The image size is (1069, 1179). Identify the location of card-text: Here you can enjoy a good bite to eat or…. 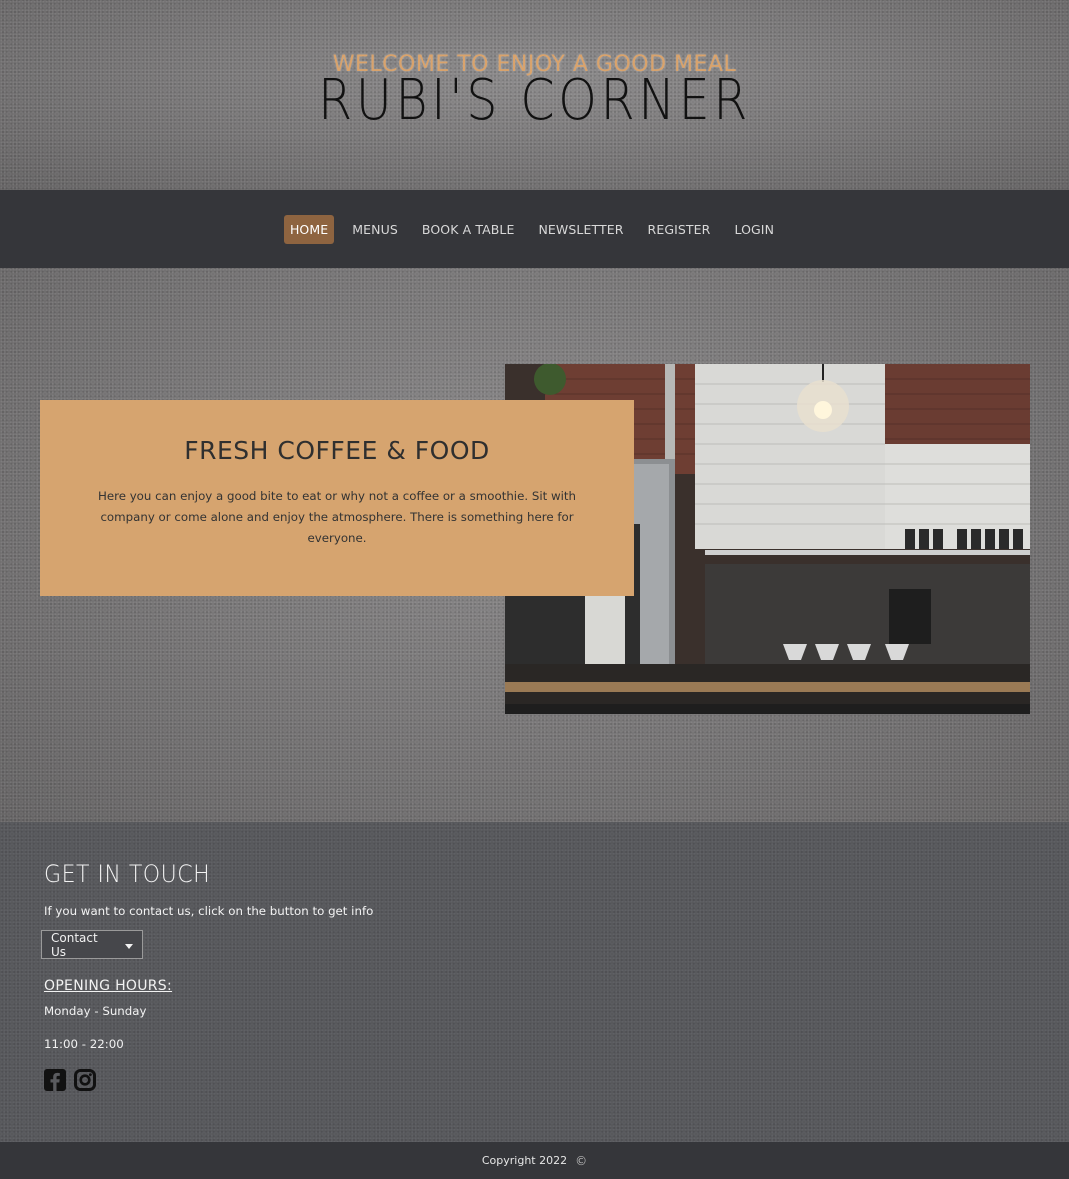
(337, 517).